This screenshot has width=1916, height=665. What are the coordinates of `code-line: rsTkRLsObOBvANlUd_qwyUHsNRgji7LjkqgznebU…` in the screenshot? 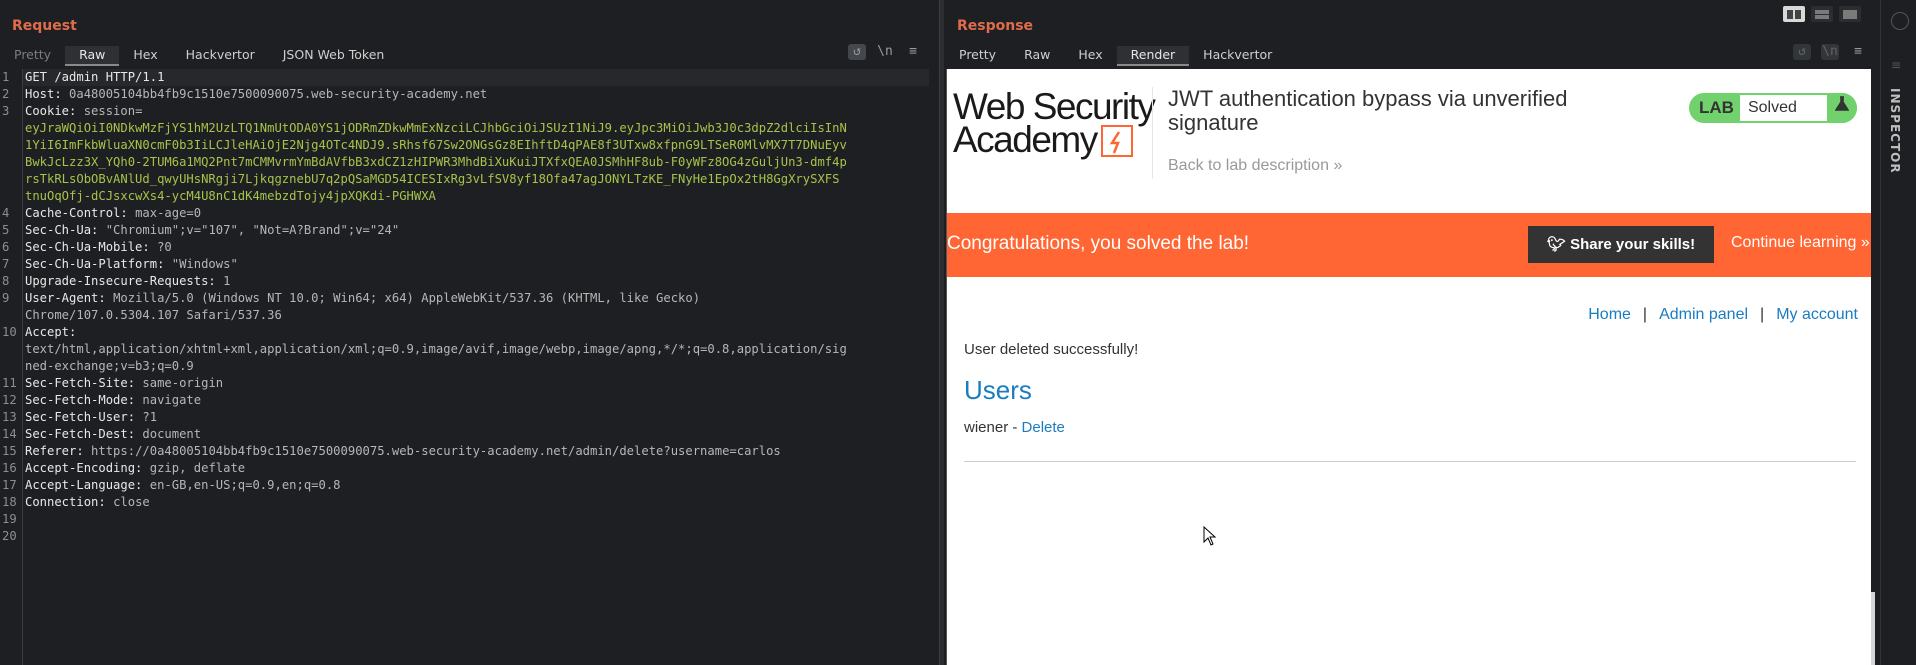 It's located at (432, 179).